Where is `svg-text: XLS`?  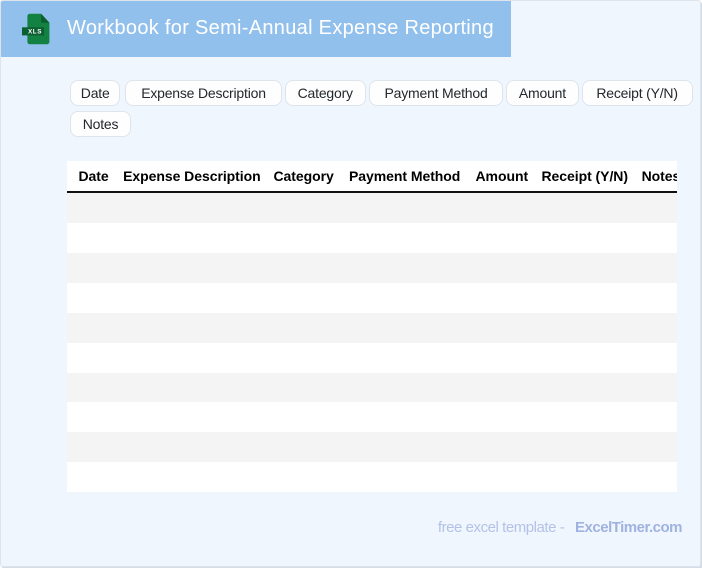 svg-text: XLS is located at coordinates (35, 31).